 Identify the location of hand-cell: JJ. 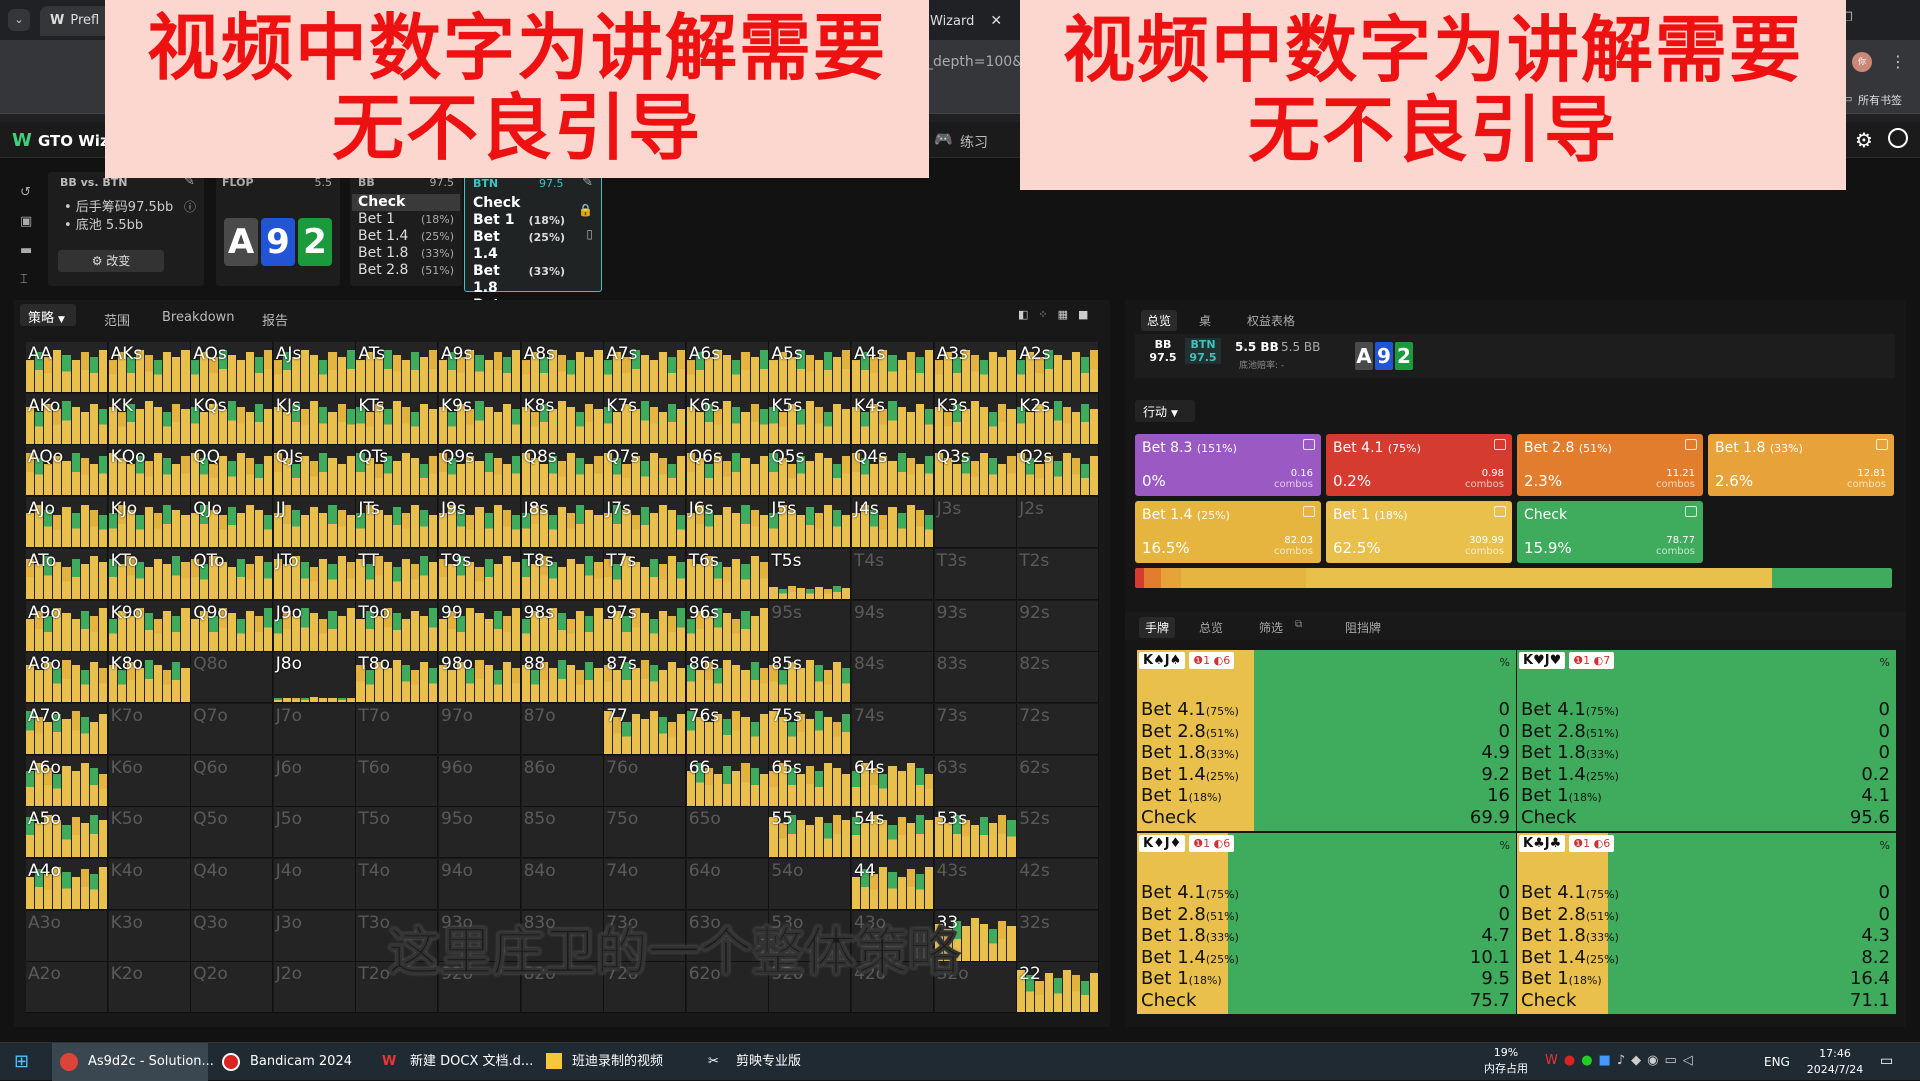
(314, 523).